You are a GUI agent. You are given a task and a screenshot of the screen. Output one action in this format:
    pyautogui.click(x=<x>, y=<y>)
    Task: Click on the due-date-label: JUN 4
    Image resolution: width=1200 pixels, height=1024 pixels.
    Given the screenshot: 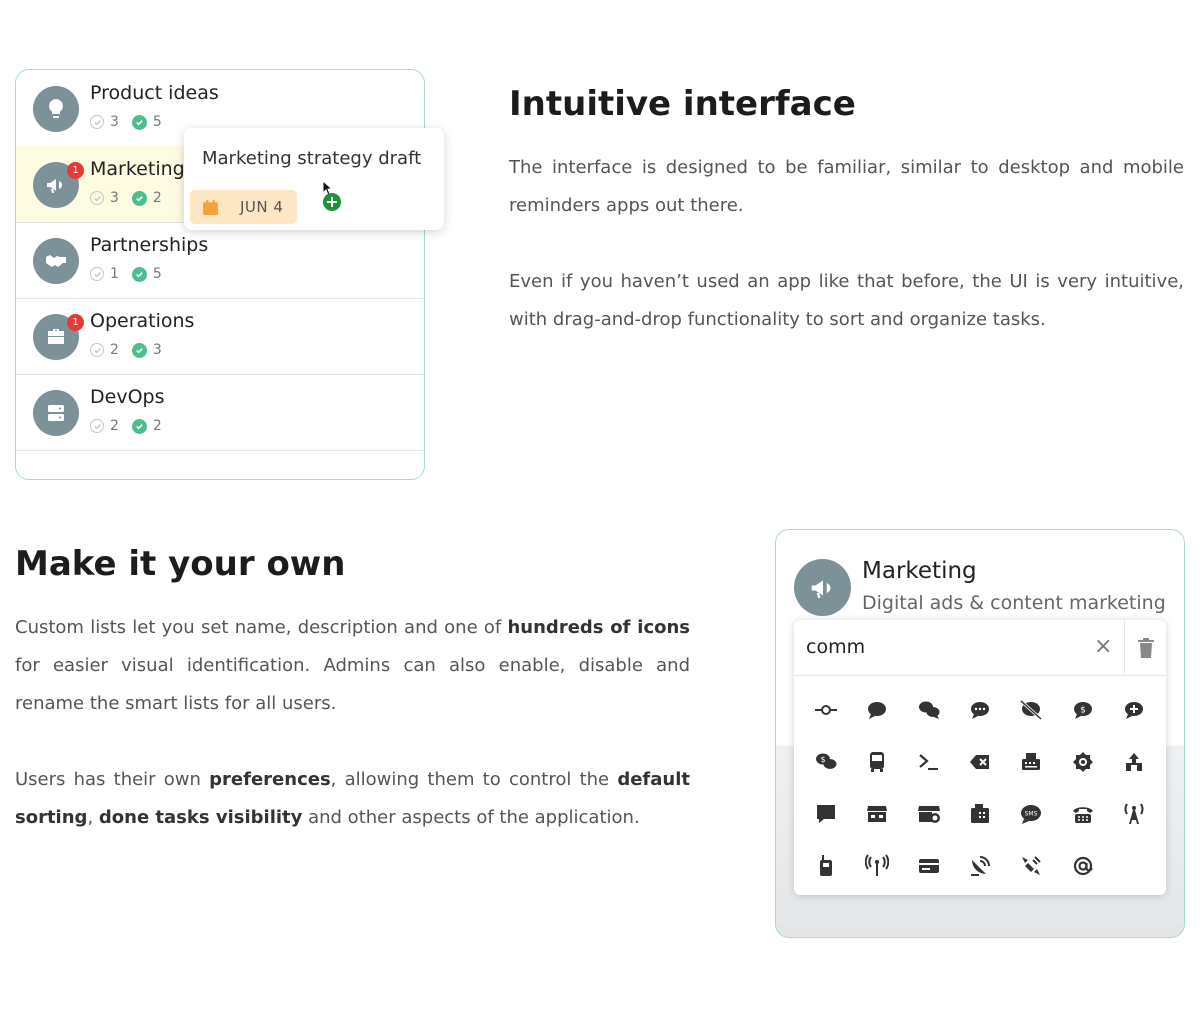 What is the action you would take?
    pyautogui.click(x=262, y=207)
    